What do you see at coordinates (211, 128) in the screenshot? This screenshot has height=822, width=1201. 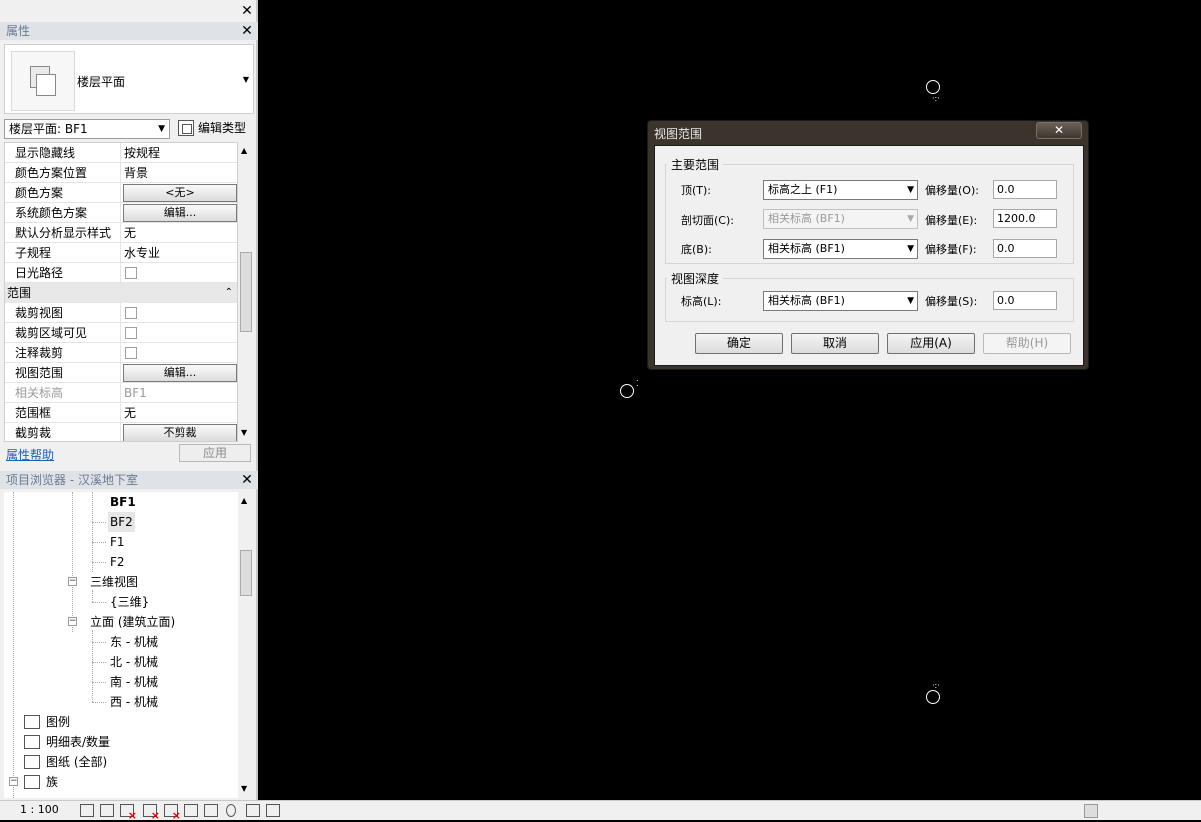 I see `edit-type-button: 编辑类型` at bounding box center [211, 128].